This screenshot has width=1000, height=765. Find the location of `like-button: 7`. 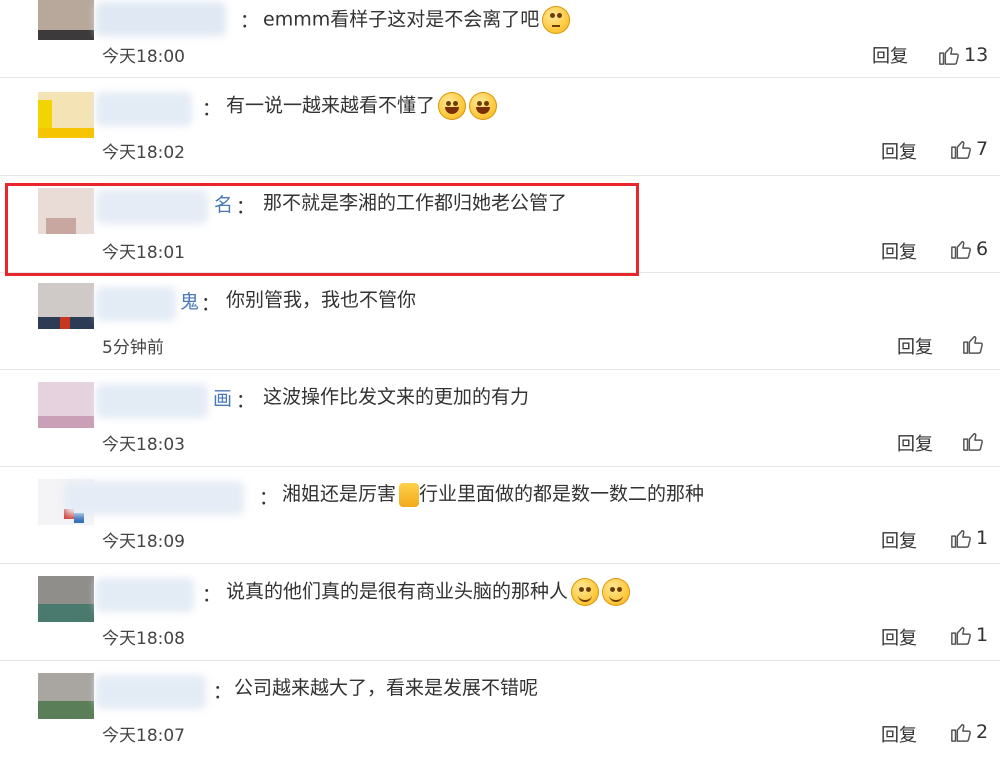

like-button: 7 is located at coordinates (969, 149).